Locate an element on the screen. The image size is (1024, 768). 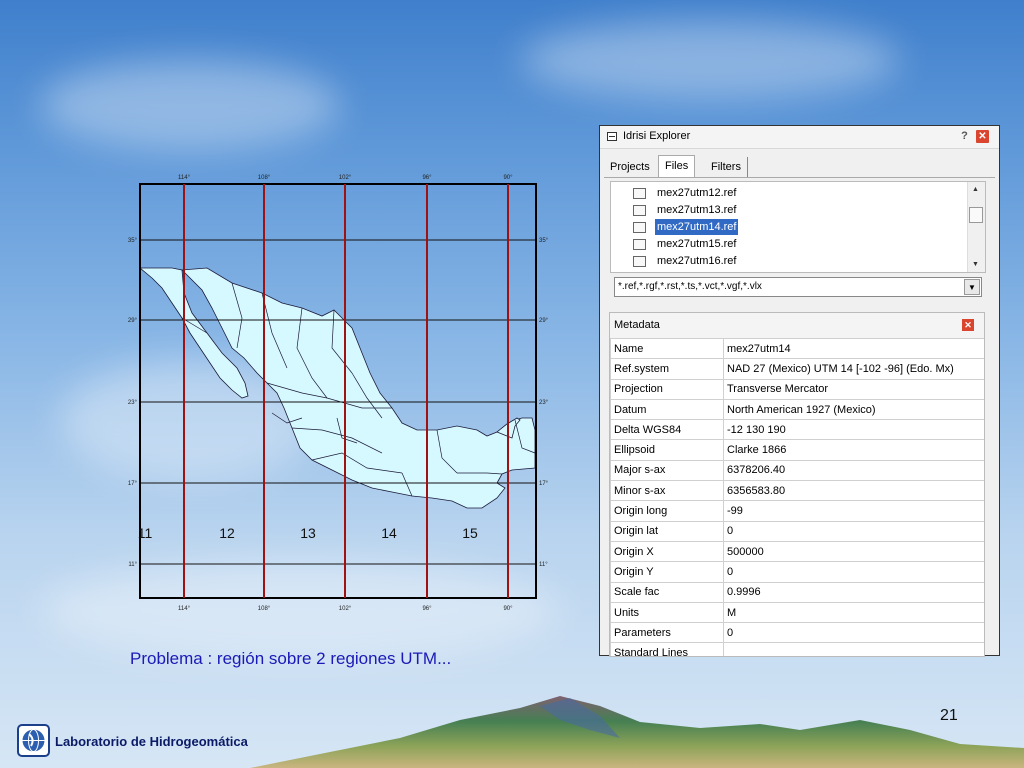
table-row: Minor s-ax 6356583.80 is located at coordinates (797, 491).